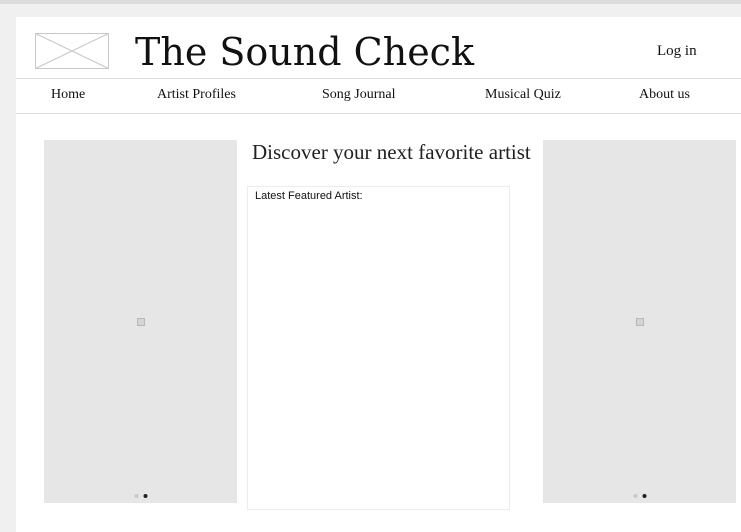 Image resolution: width=741 pixels, height=532 pixels. Describe the element at coordinates (309, 196) in the screenshot. I see `featured-artist-label: Latest Featured Artist:` at that location.